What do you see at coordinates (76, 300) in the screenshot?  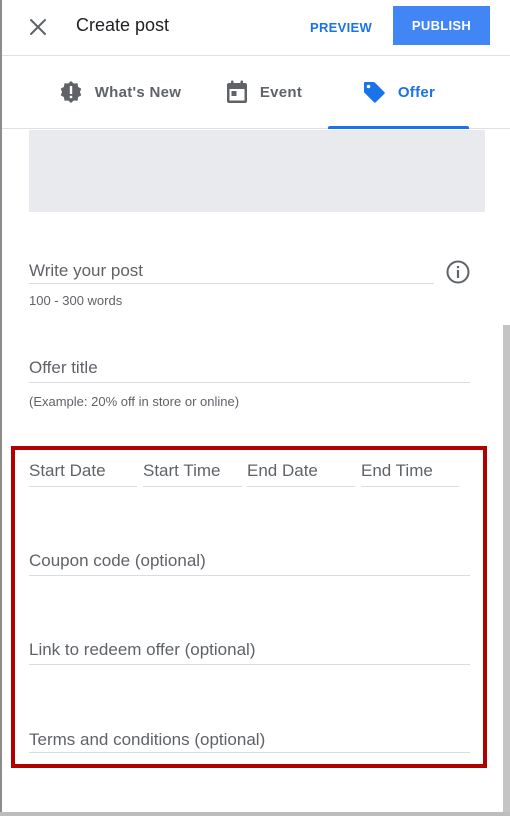 I see `post-helper-text: 100 - 300 words` at bounding box center [76, 300].